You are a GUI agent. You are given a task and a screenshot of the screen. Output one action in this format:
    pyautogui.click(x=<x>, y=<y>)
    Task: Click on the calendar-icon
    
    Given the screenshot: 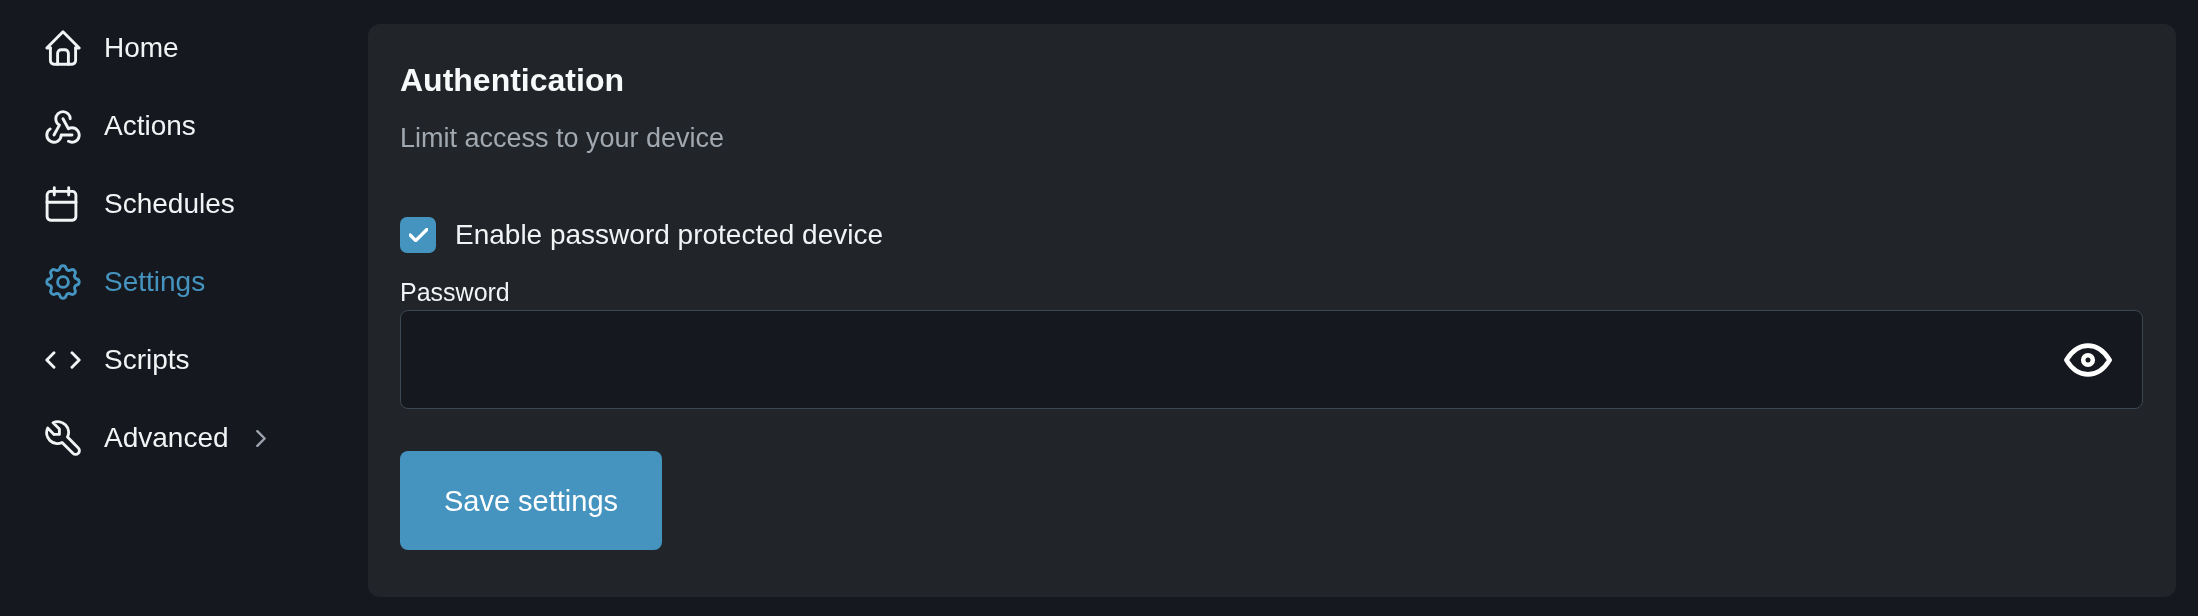 What is the action you would take?
    pyautogui.click(x=61, y=204)
    